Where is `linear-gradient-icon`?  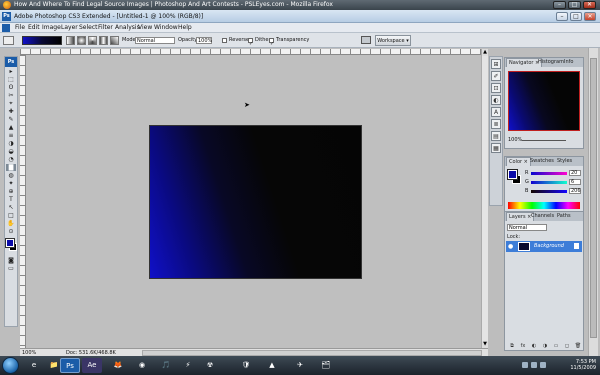 linear-gradient-icon is located at coordinates (70, 40).